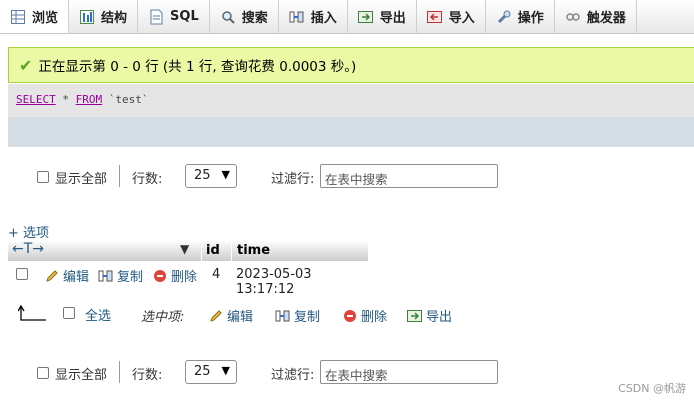 The width and height of the screenshot is (694, 402). What do you see at coordinates (32, 316) in the screenshot?
I see `arrow-left-up-icon` at bounding box center [32, 316].